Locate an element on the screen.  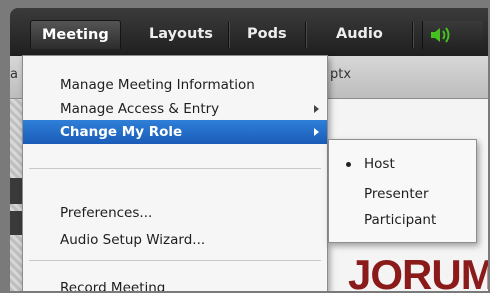
menu-item-label: Manage Access & Entry is located at coordinates (140, 109).